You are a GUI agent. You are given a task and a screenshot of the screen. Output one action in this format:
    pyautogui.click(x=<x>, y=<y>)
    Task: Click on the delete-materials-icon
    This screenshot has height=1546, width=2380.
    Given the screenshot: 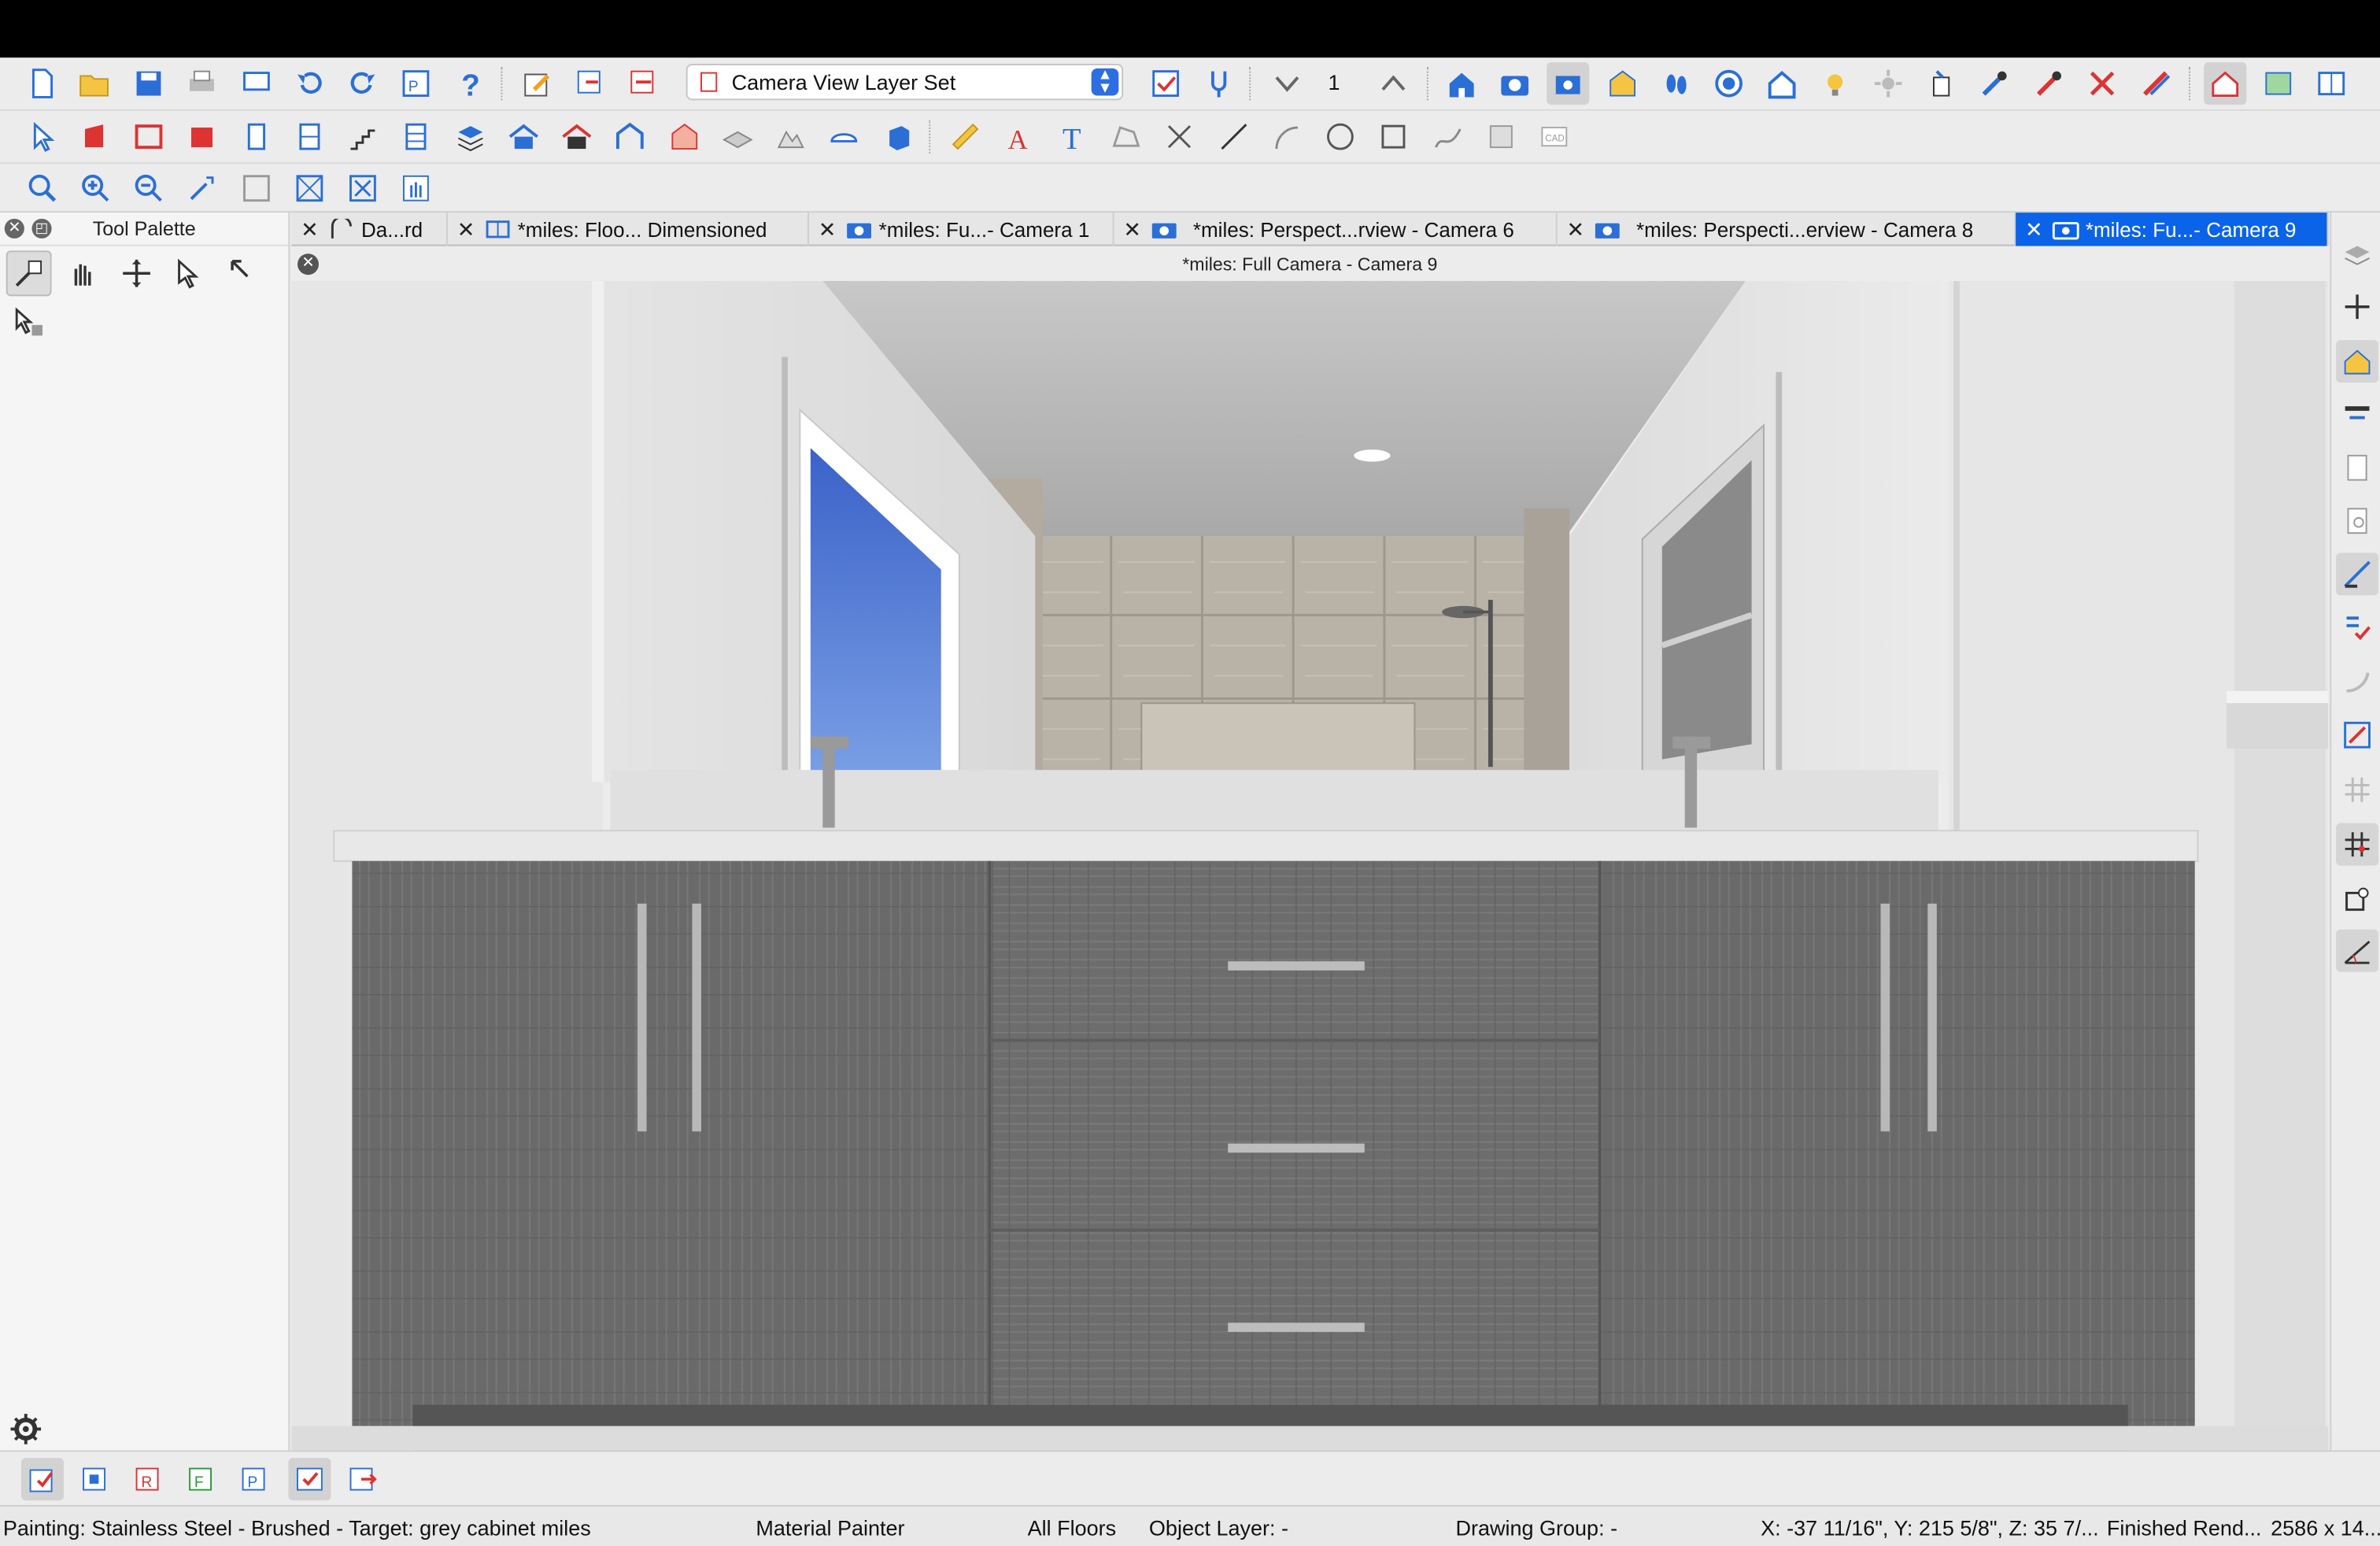 What is the action you would take?
    pyautogui.click(x=2102, y=83)
    